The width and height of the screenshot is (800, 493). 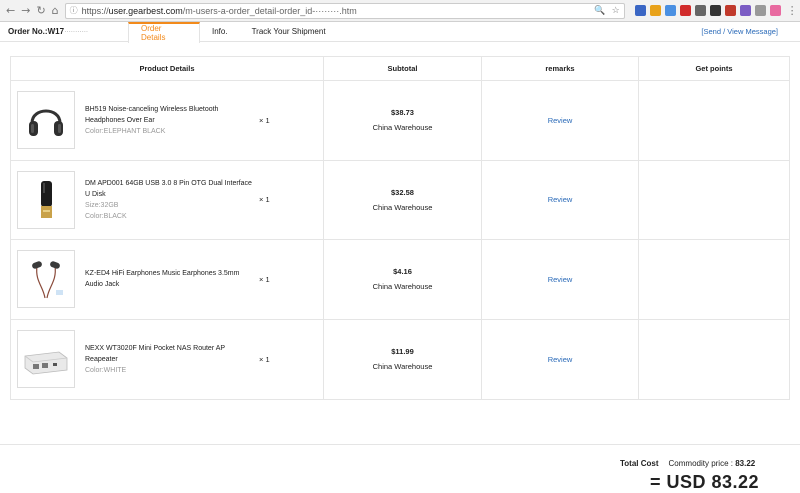 What do you see at coordinates (739, 31) in the screenshot?
I see `send-view-message-link: [Send / View Message]` at bounding box center [739, 31].